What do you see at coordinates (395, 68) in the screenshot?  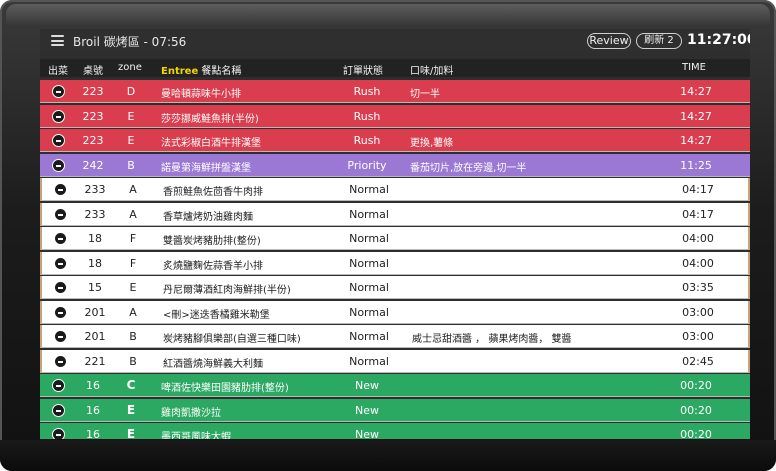 I see `column-header: 出菜 桌號 zone Entree 餐點名稱 訂單狀態 口味/加料 TIME` at bounding box center [395, 68].